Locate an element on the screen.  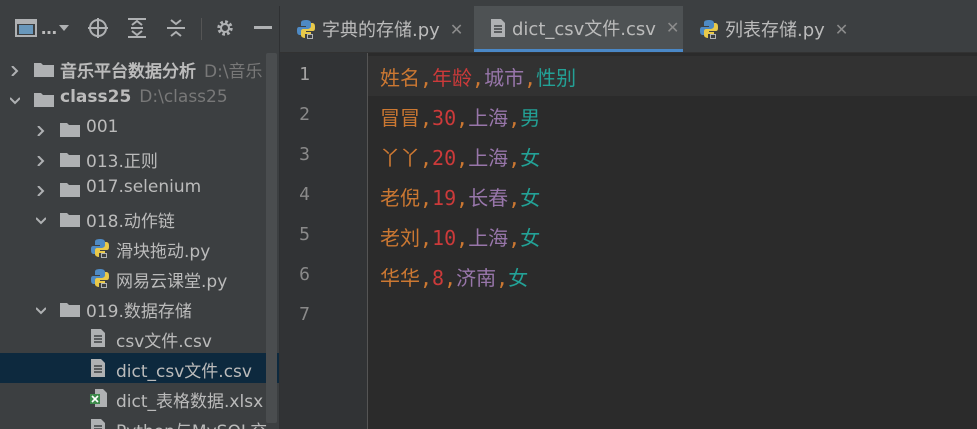
tree-item-name: 013.正则 is located at coordinates (122, 162).